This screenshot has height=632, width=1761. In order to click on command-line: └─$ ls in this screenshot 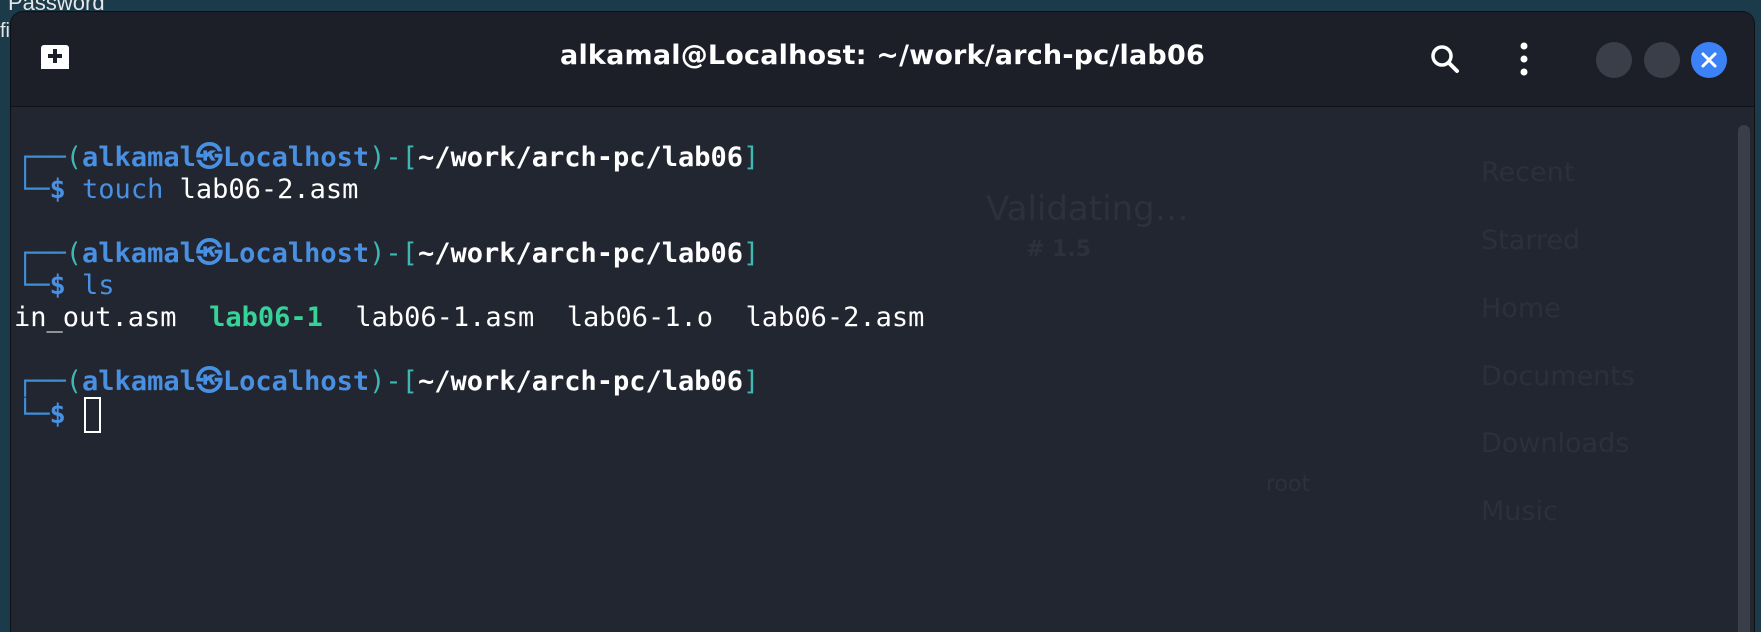, I will do `click(66, 285)`.